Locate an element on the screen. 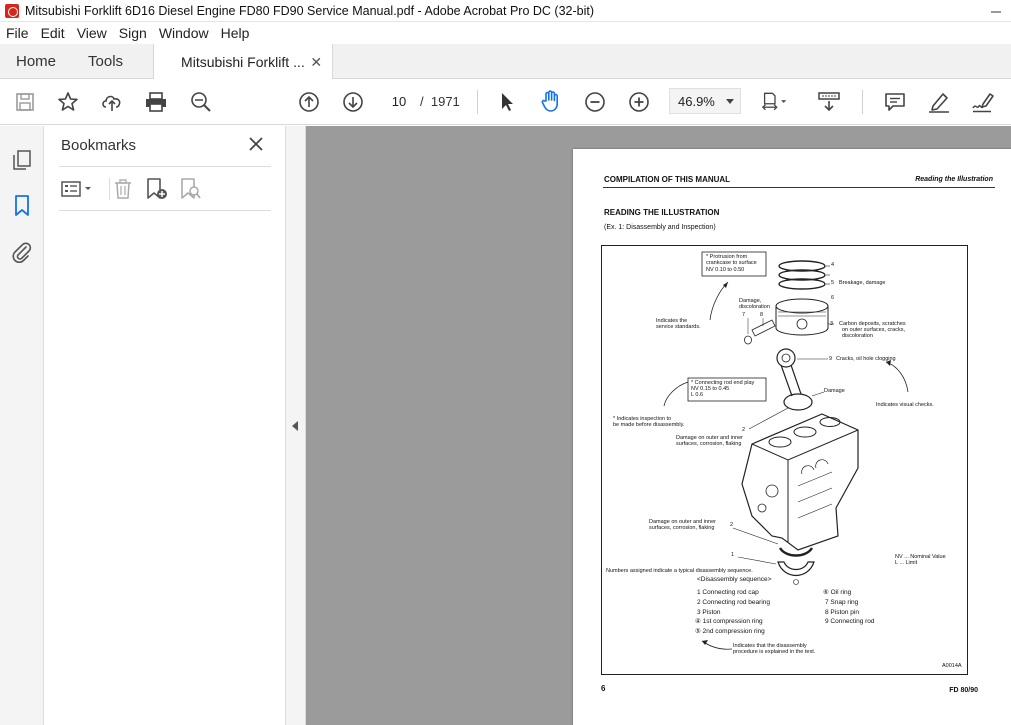  sign-icon is located at coordinates (983, 102).